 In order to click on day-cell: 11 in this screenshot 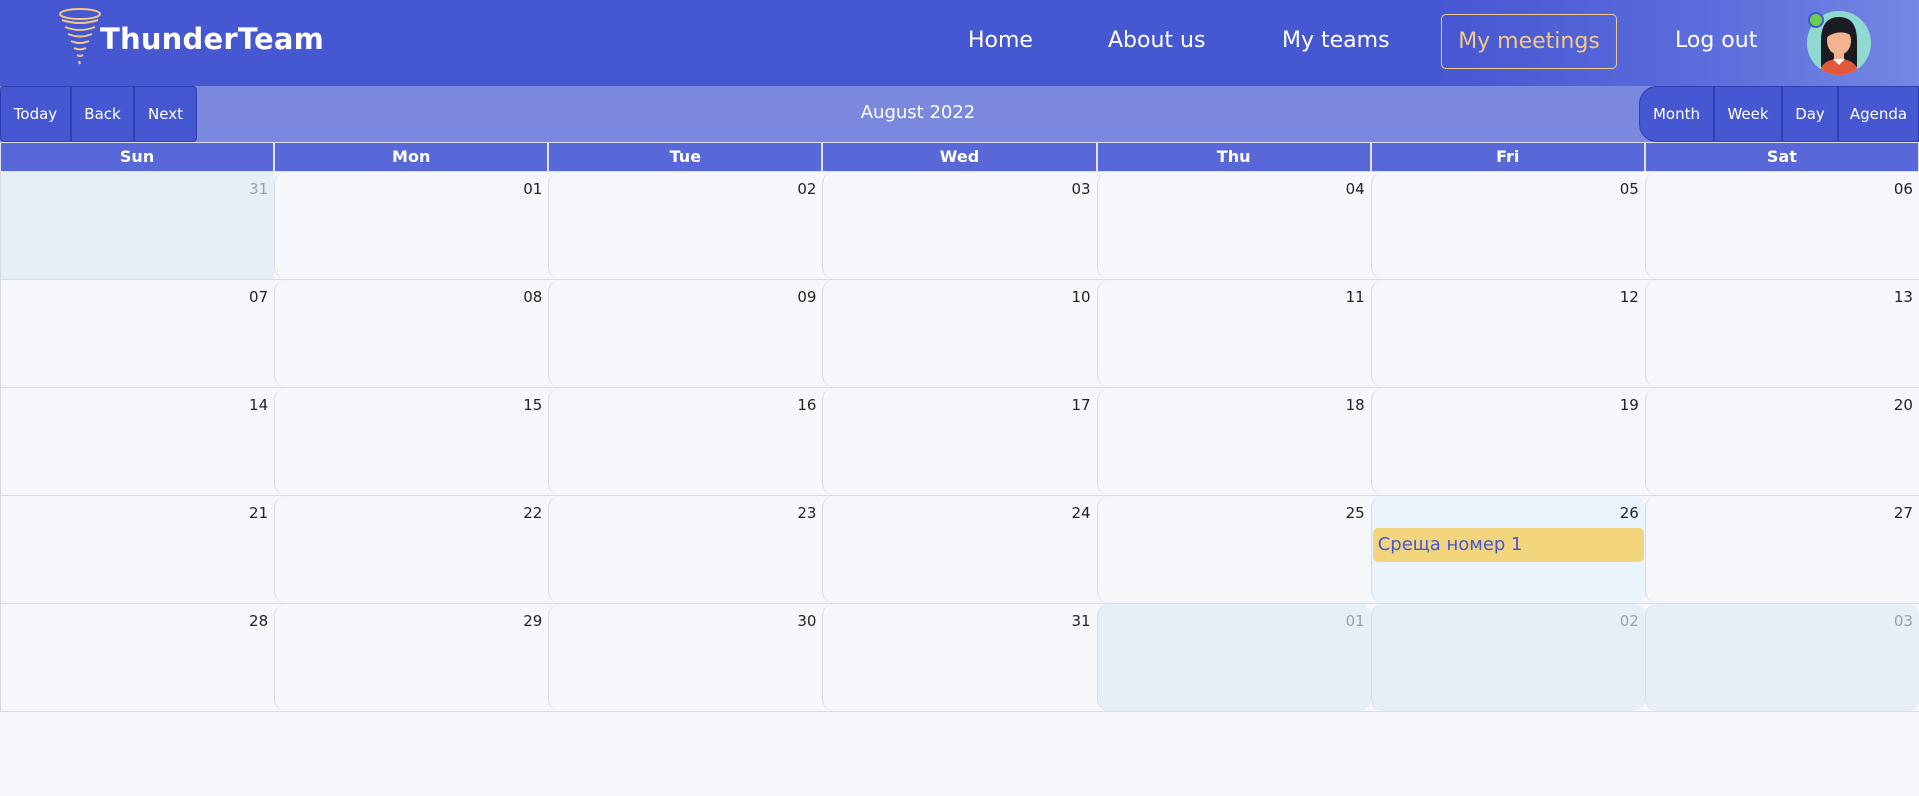, I will do `click(1233, 333)`.